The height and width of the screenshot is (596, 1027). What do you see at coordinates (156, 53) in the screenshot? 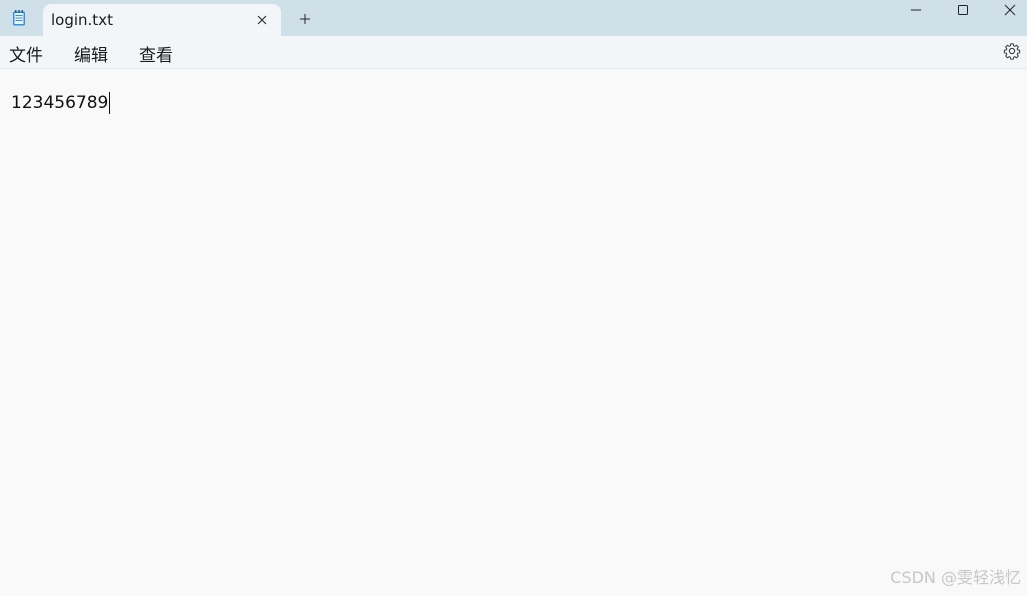
I see `menu-view: 查看` at bounding box center [156, 53].